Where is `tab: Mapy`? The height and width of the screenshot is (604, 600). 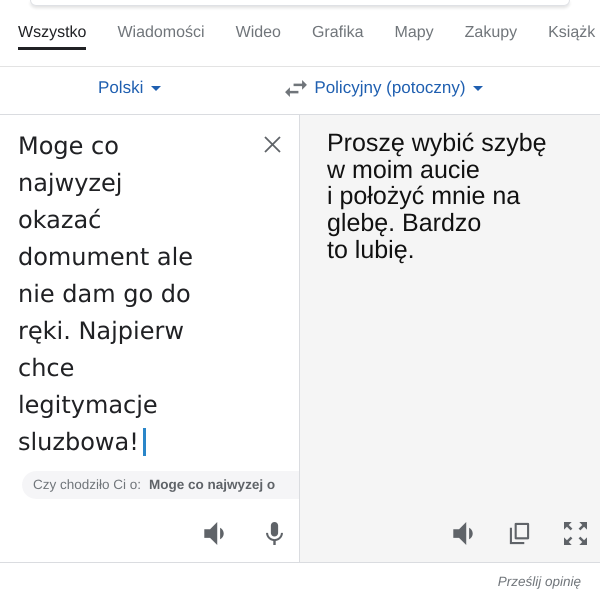 tab: Mapy is located at coordinates (414, 37).